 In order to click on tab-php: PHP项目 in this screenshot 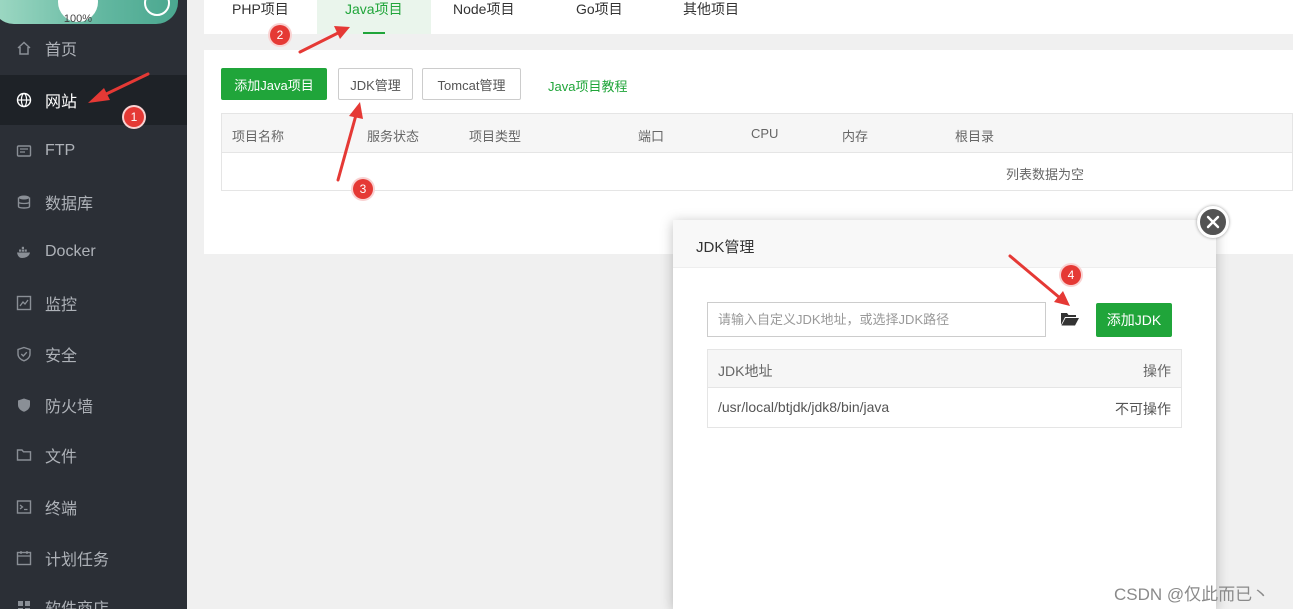, I will do `click(260, 17)`.